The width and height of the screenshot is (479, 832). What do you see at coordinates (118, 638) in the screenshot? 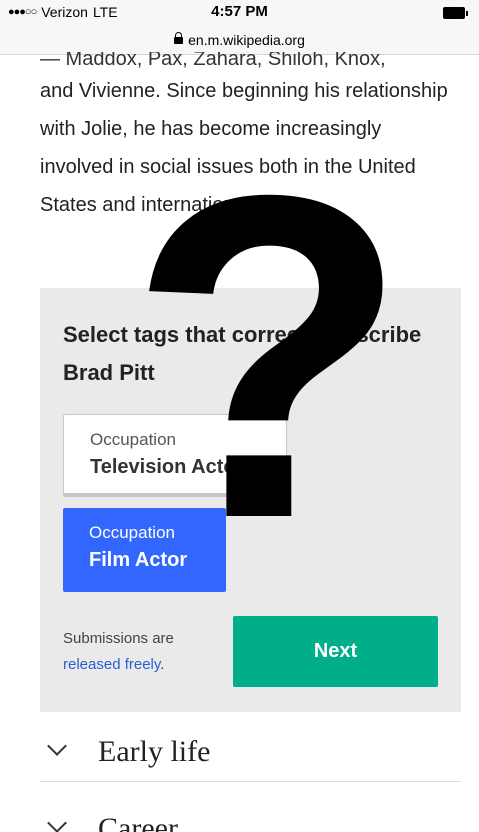
I see `submissions-text: Submissions are` at bounding box center [118, 638].